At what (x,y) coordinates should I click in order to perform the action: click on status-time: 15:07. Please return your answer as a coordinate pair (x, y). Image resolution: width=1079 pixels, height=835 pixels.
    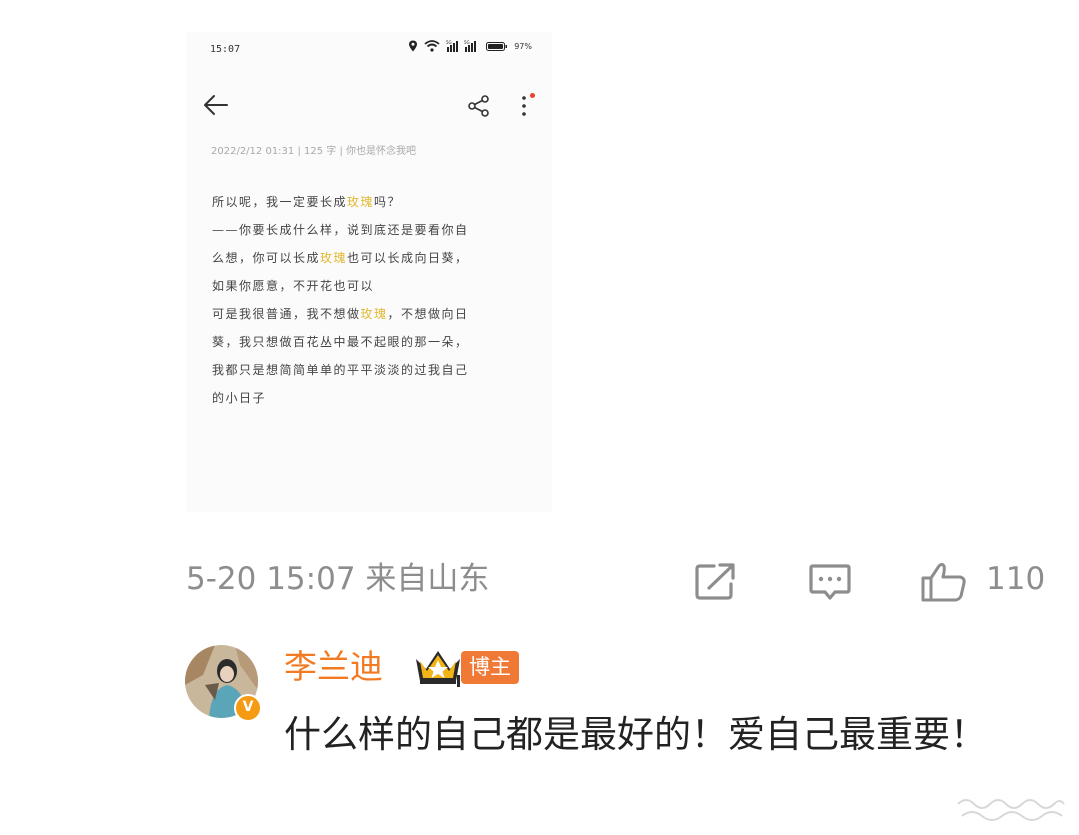
    Looking at the image, I should click on (225, 49).